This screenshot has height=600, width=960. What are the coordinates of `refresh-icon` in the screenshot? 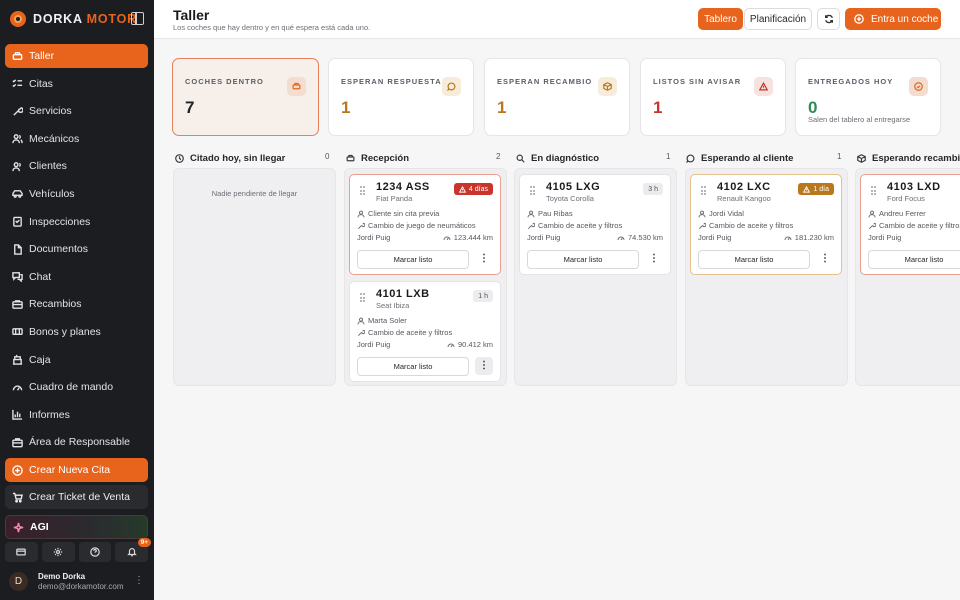 It's located at (828, 19).